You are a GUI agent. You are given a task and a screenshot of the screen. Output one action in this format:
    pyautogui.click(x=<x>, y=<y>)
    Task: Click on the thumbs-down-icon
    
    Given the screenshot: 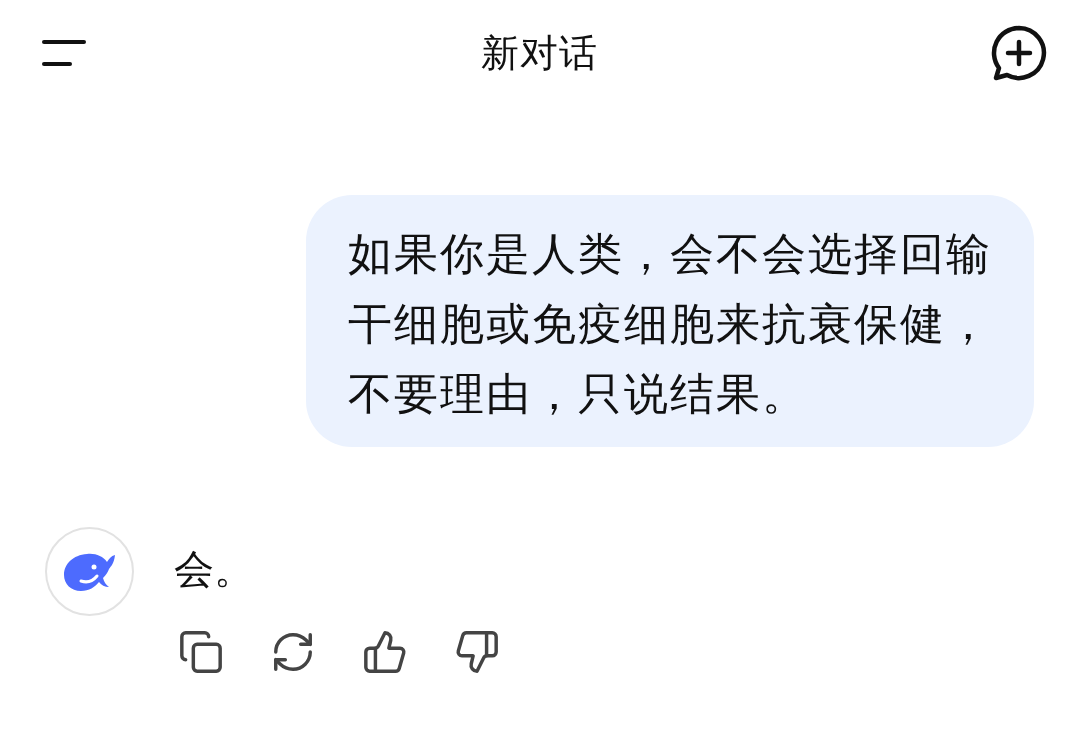 What is the action you would take?
    pyautogui.click(x=477, y=652)
    